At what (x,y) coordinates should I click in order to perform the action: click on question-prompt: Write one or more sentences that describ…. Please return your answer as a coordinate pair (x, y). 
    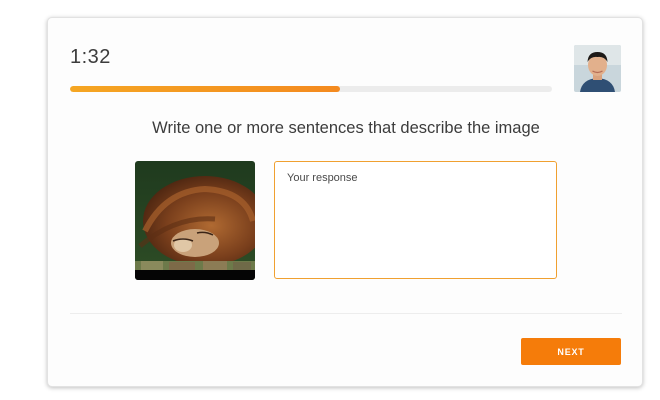
    Looking at the image, I should click on (346, 128).